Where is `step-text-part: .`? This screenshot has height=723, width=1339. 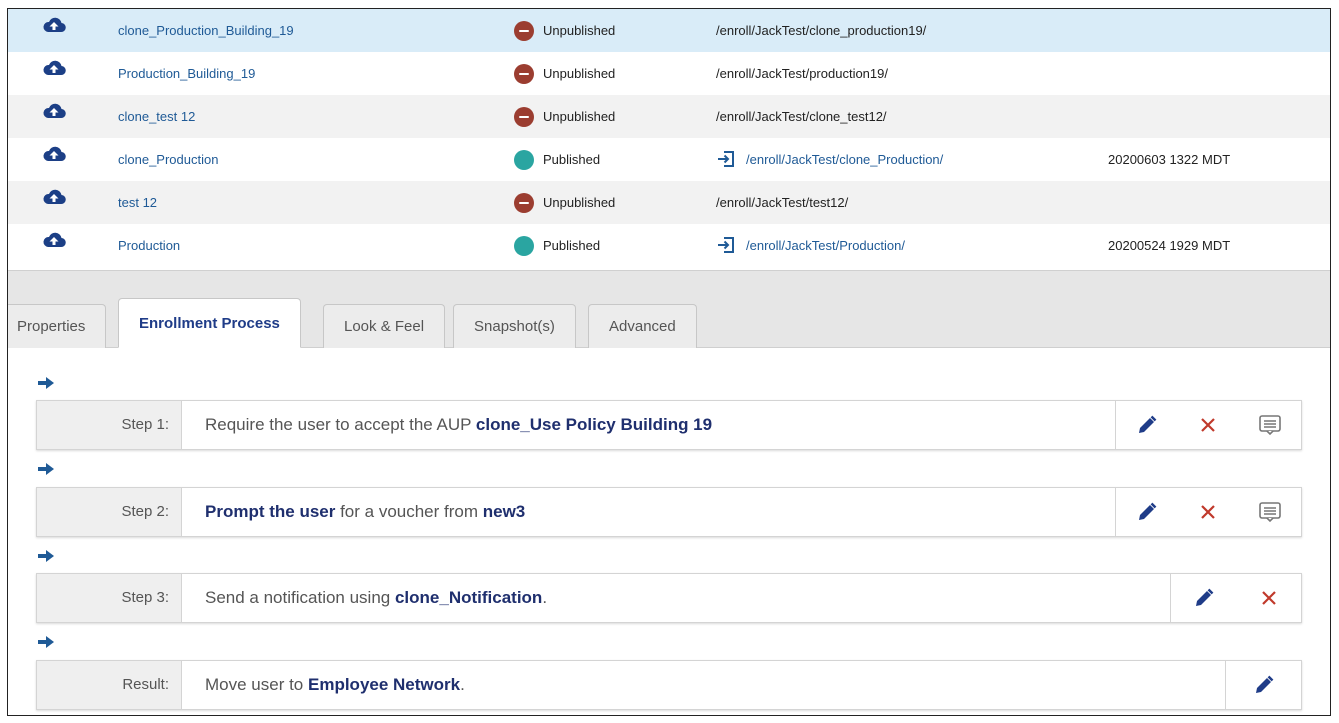
step-text-part: . is located at coordinates (462, 684).